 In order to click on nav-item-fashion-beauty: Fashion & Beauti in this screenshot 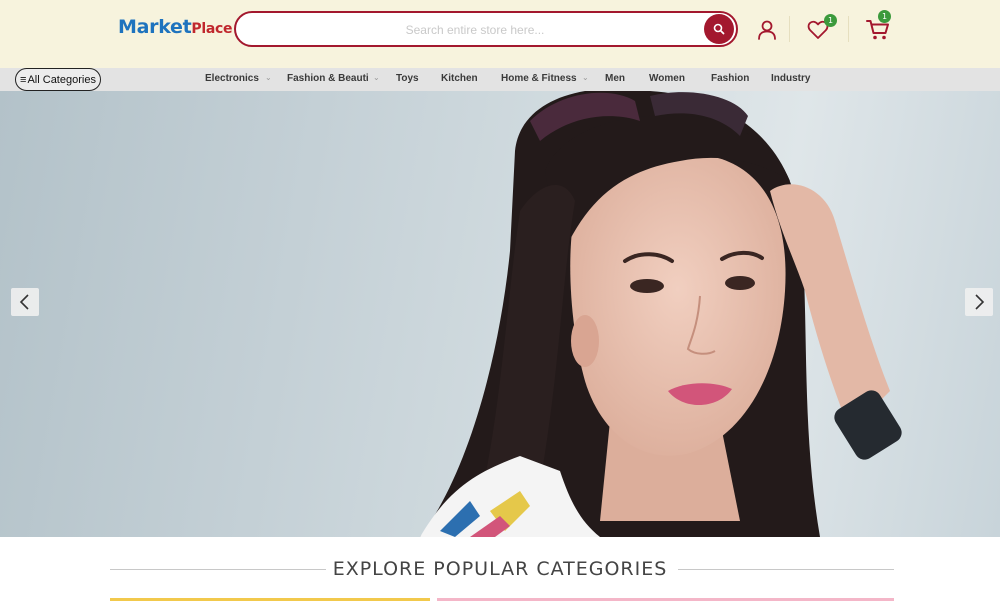, I will do `click(328, 78)`.